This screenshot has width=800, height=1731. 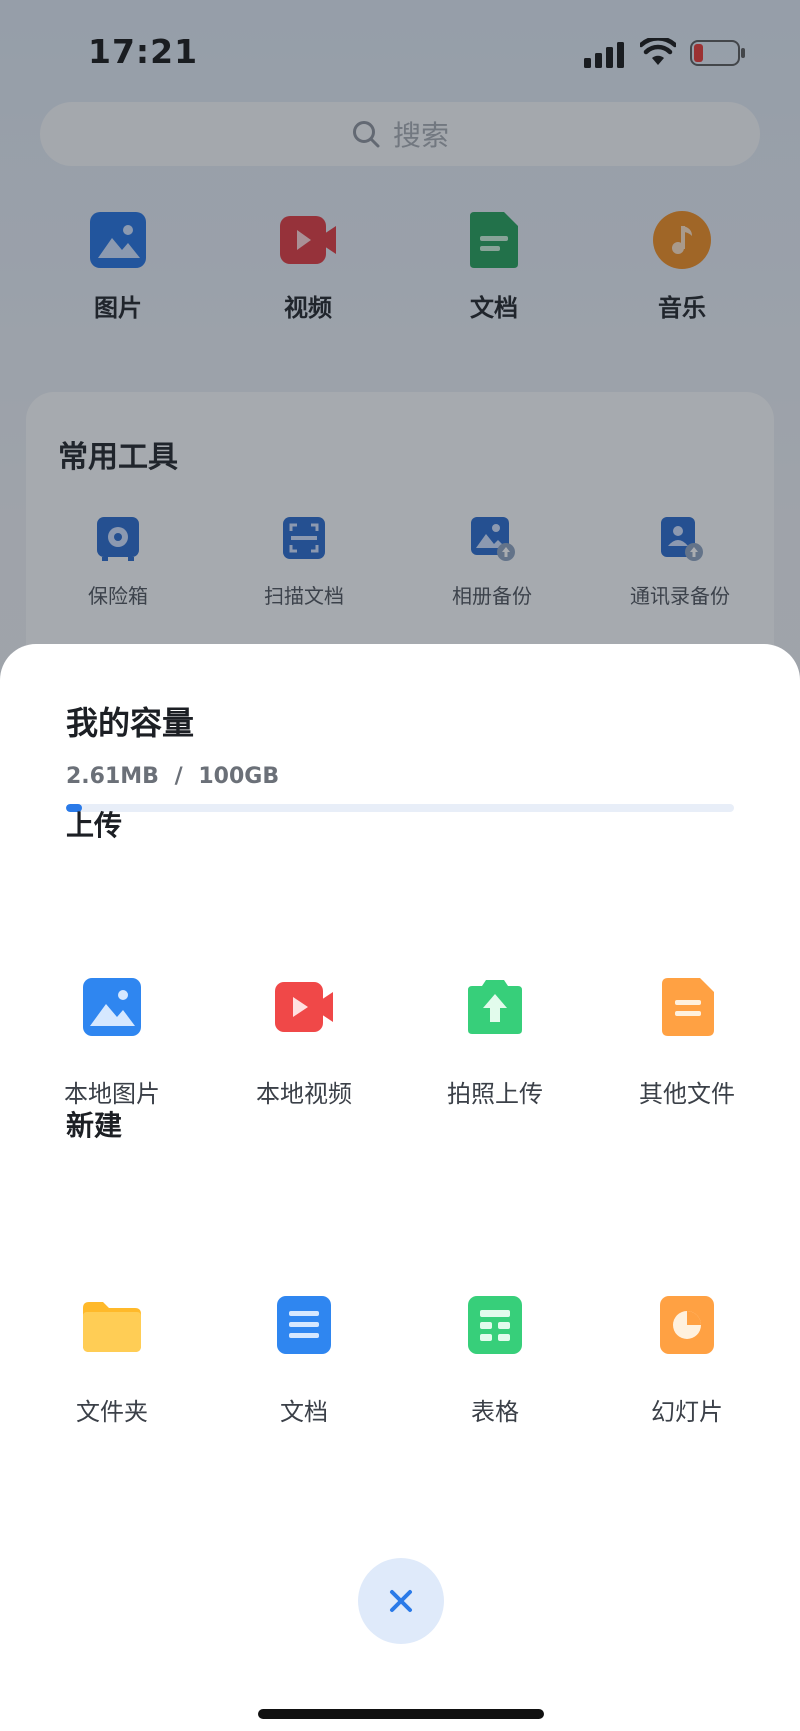 I want to click on capacity-total: 100GB, so click(x=239, y=776).